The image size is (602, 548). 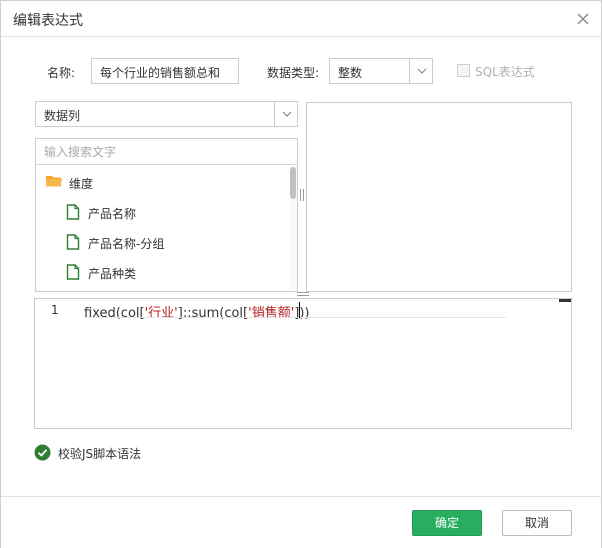 What do you see at coordinates (271, 313) in the screenshot?
I see `code-string-token: '销售额'` at bounding box center [271, 313].